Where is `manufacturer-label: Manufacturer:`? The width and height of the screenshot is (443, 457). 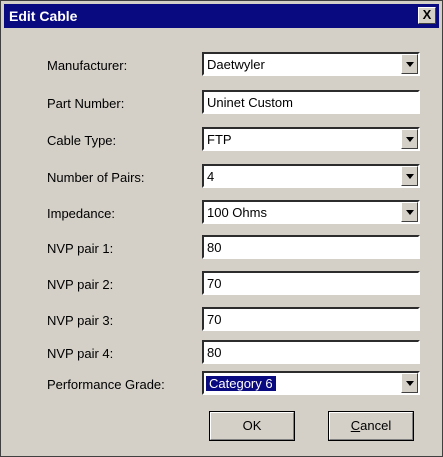
manufacturer-label: Manufacturer: is located at coordinates (87, 65).